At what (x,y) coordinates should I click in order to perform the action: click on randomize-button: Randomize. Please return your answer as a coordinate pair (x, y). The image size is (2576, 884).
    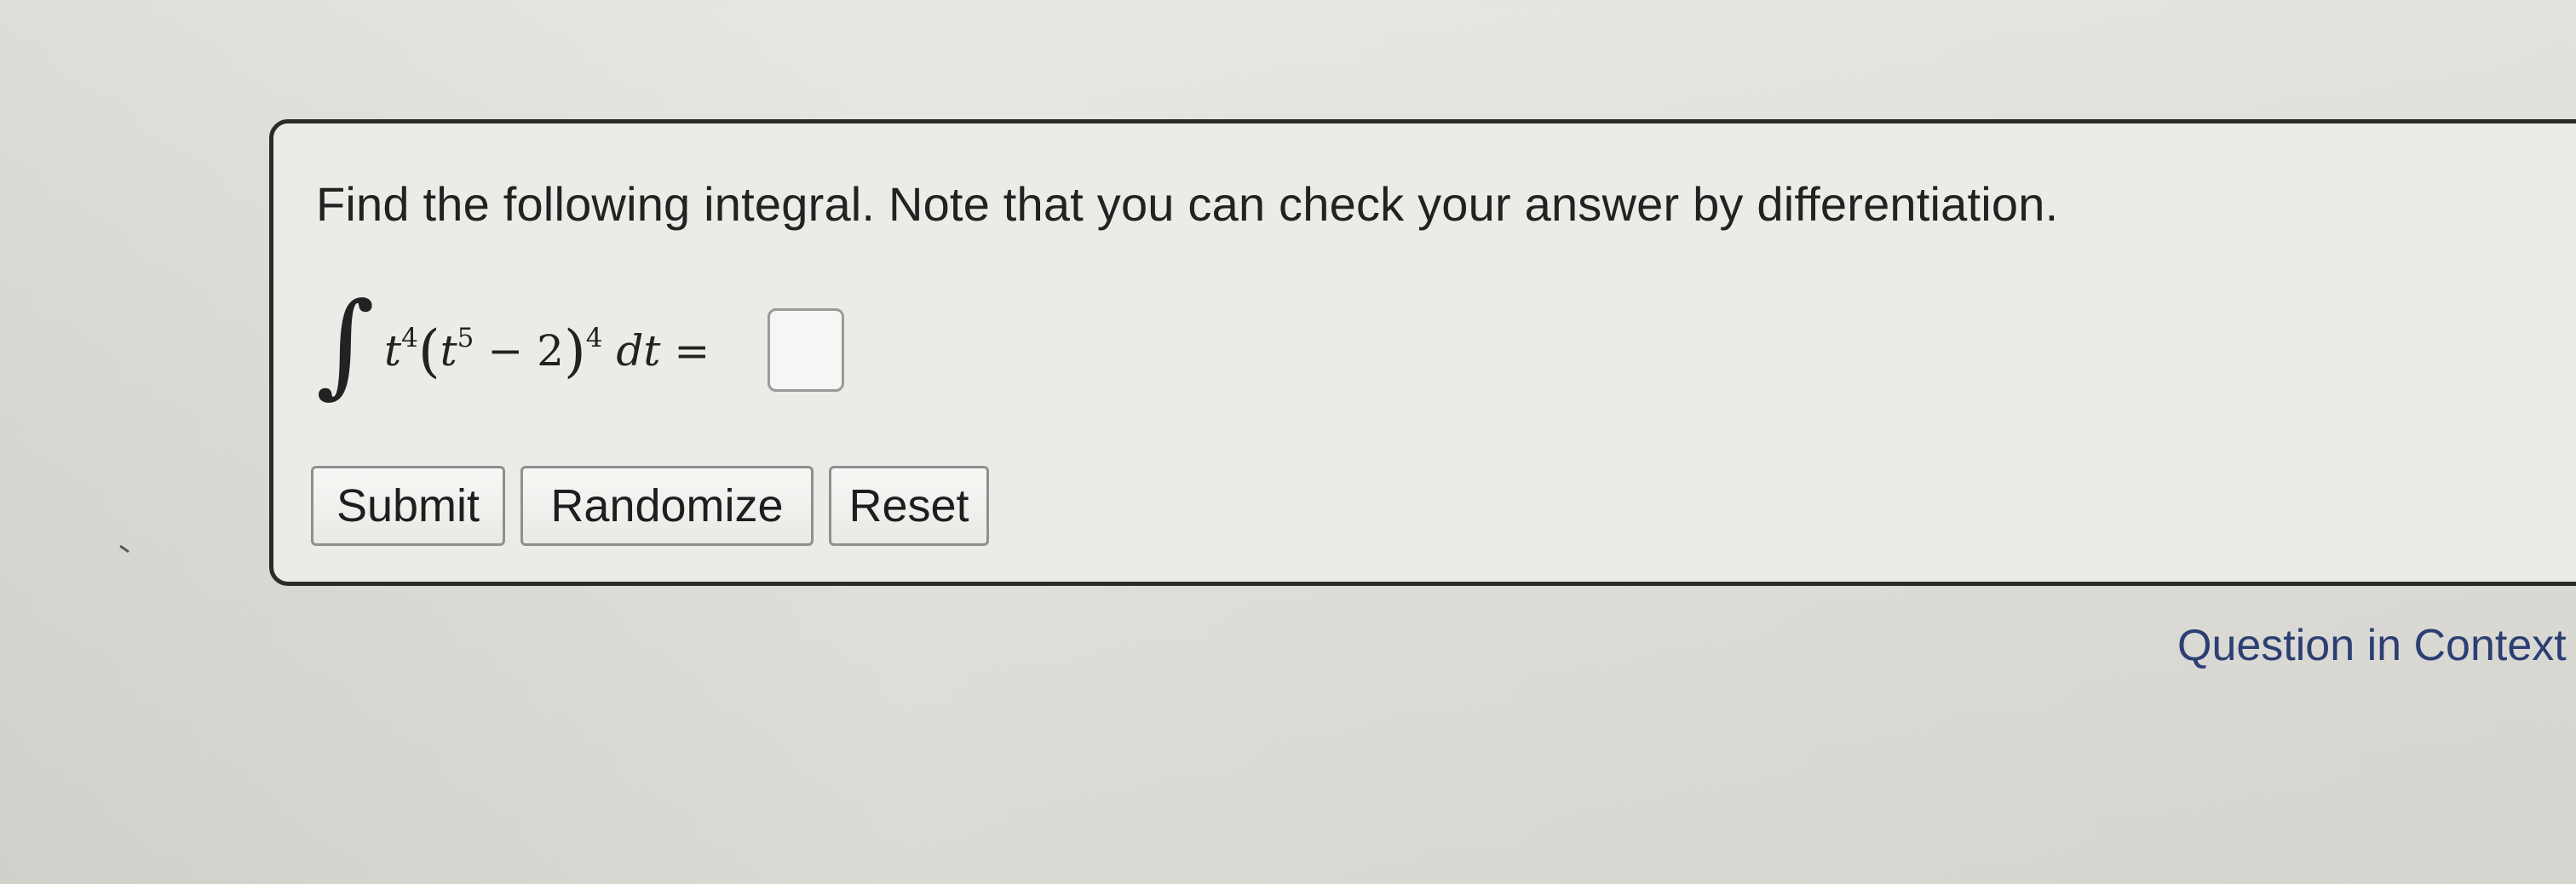
    Looking at the image, I should click on (667, 506).